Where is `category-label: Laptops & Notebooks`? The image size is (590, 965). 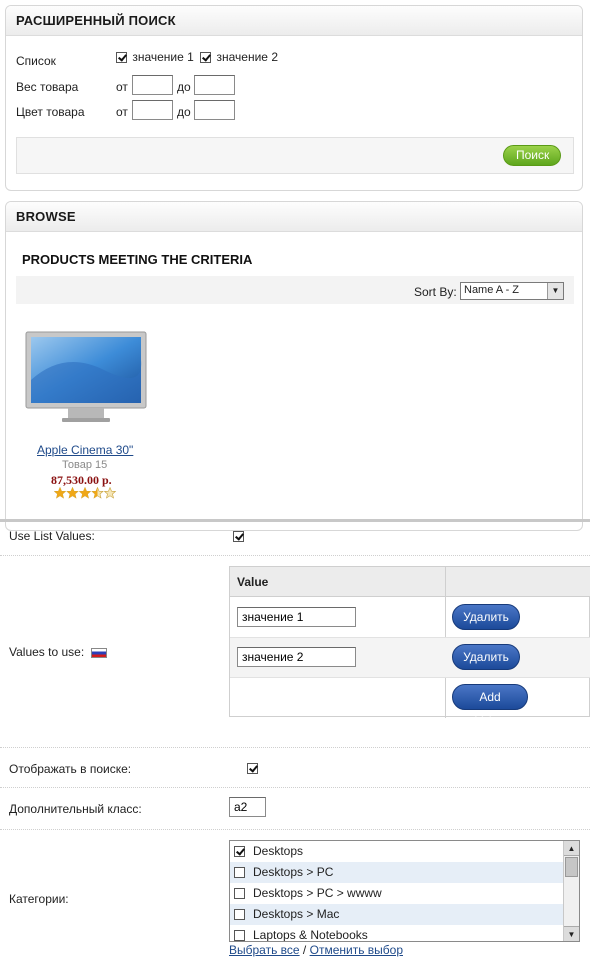
category-label: Laptops & Notebooks is located at coordinates (310, 935).